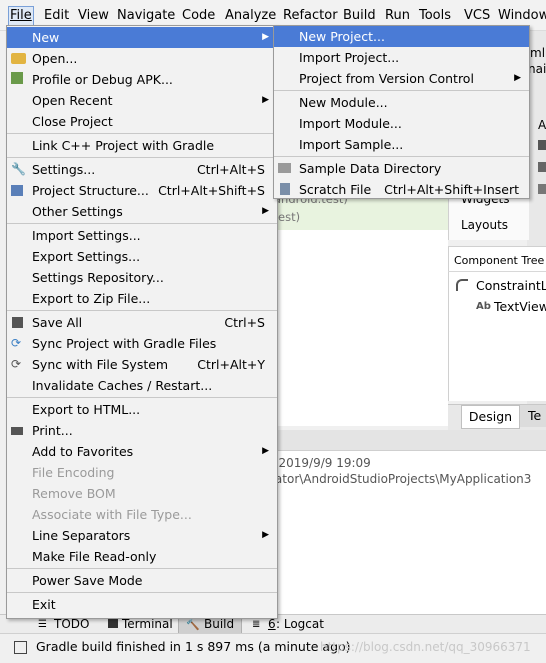  I want to click on gradle-sync-icon: ⟳, so click(16, 343).